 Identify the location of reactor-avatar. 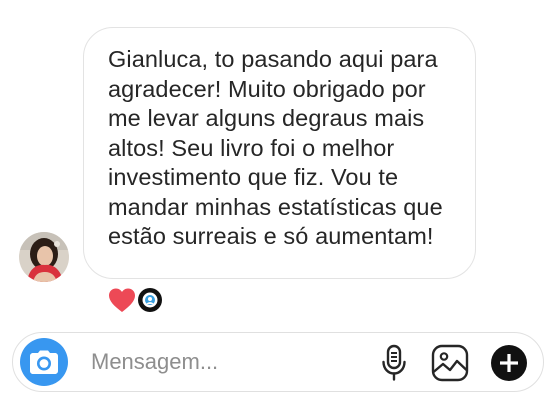
(150, 300).